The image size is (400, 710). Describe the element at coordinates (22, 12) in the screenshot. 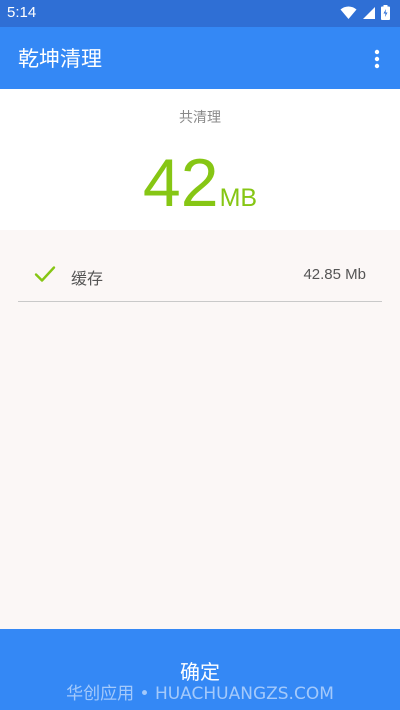

I see `status-time: 5:14` at that location.